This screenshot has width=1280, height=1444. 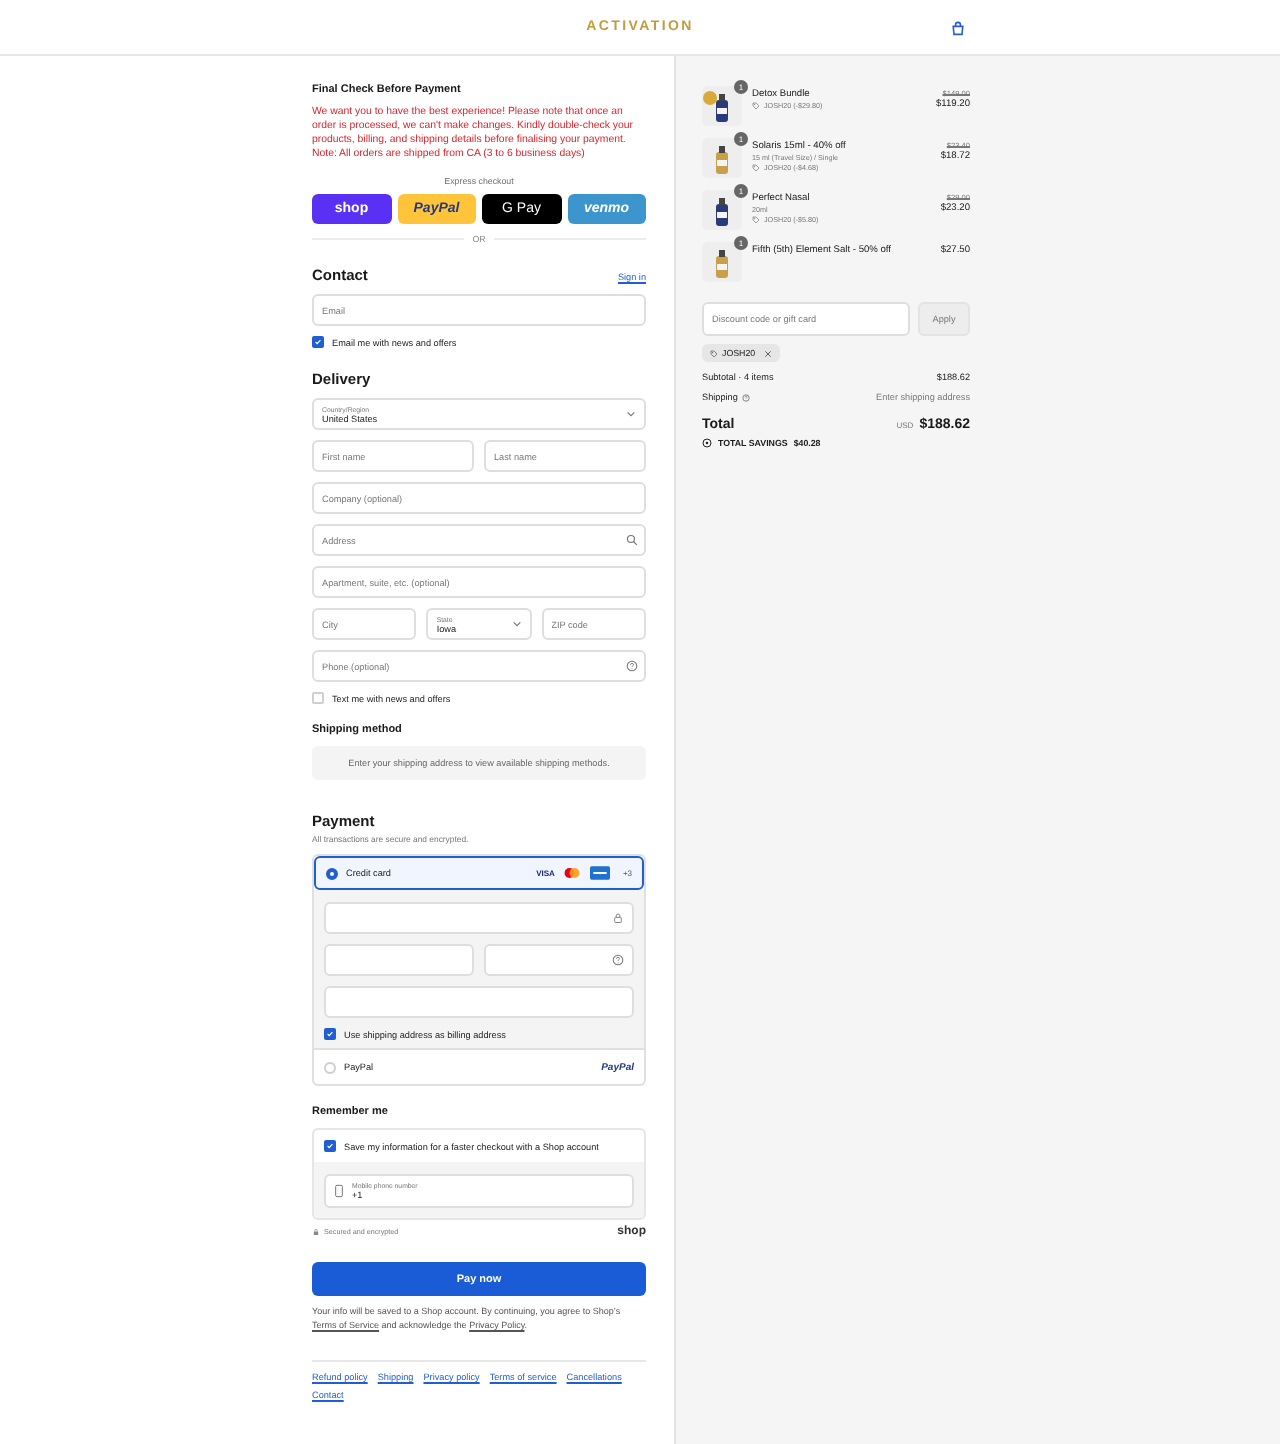 What do you see at coordinates (632, 540) in the screenshot?
I see `search-icon` at bounding box center [632, 540].